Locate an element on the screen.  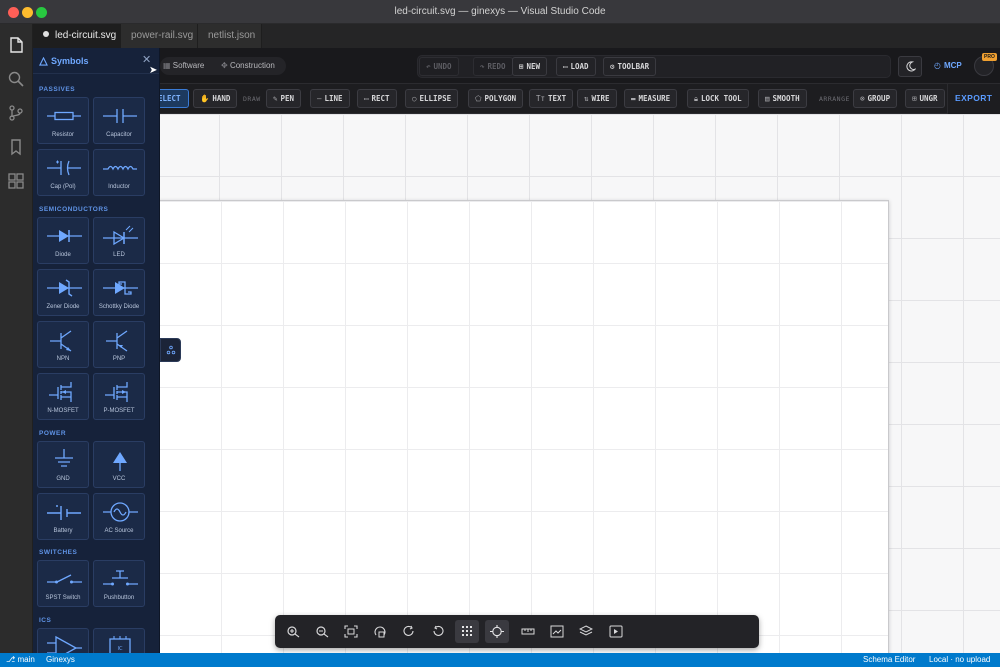
polygon-tool-button: ⬠ POLYGON is located at coordinates (496, 98).